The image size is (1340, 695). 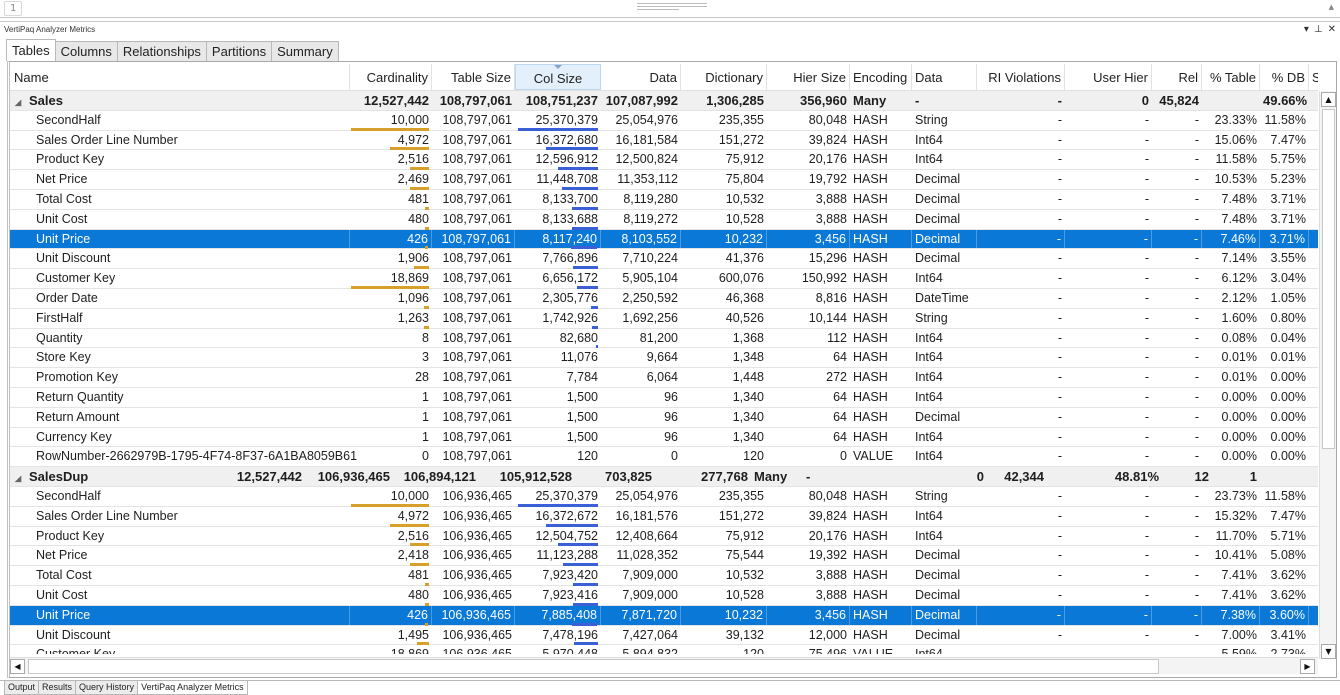 I want to click on cell-data-type: String, so click(x=931, y=317).